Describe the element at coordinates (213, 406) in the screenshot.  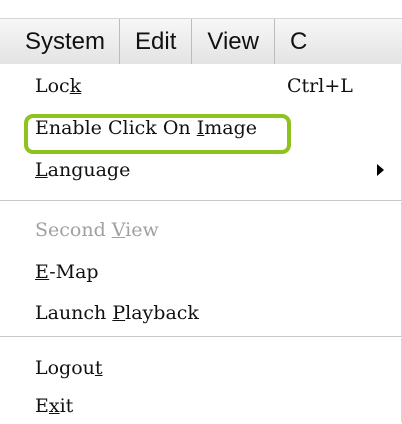
I see `menu-item-exit: Exit` at that location.